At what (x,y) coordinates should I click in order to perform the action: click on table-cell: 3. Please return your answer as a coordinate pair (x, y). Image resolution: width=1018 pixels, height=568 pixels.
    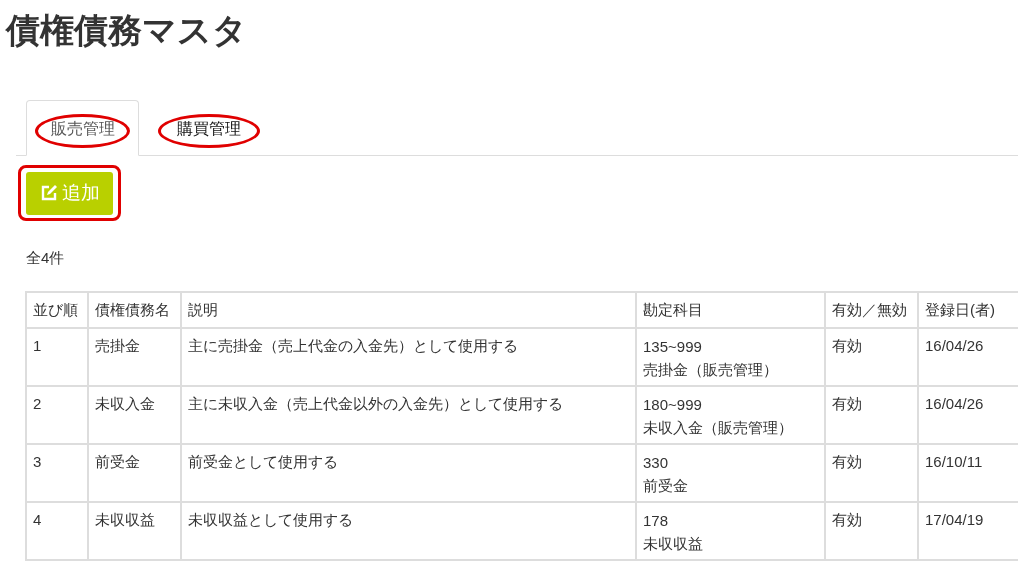
    Looking at the image, I should click on (57, 473).